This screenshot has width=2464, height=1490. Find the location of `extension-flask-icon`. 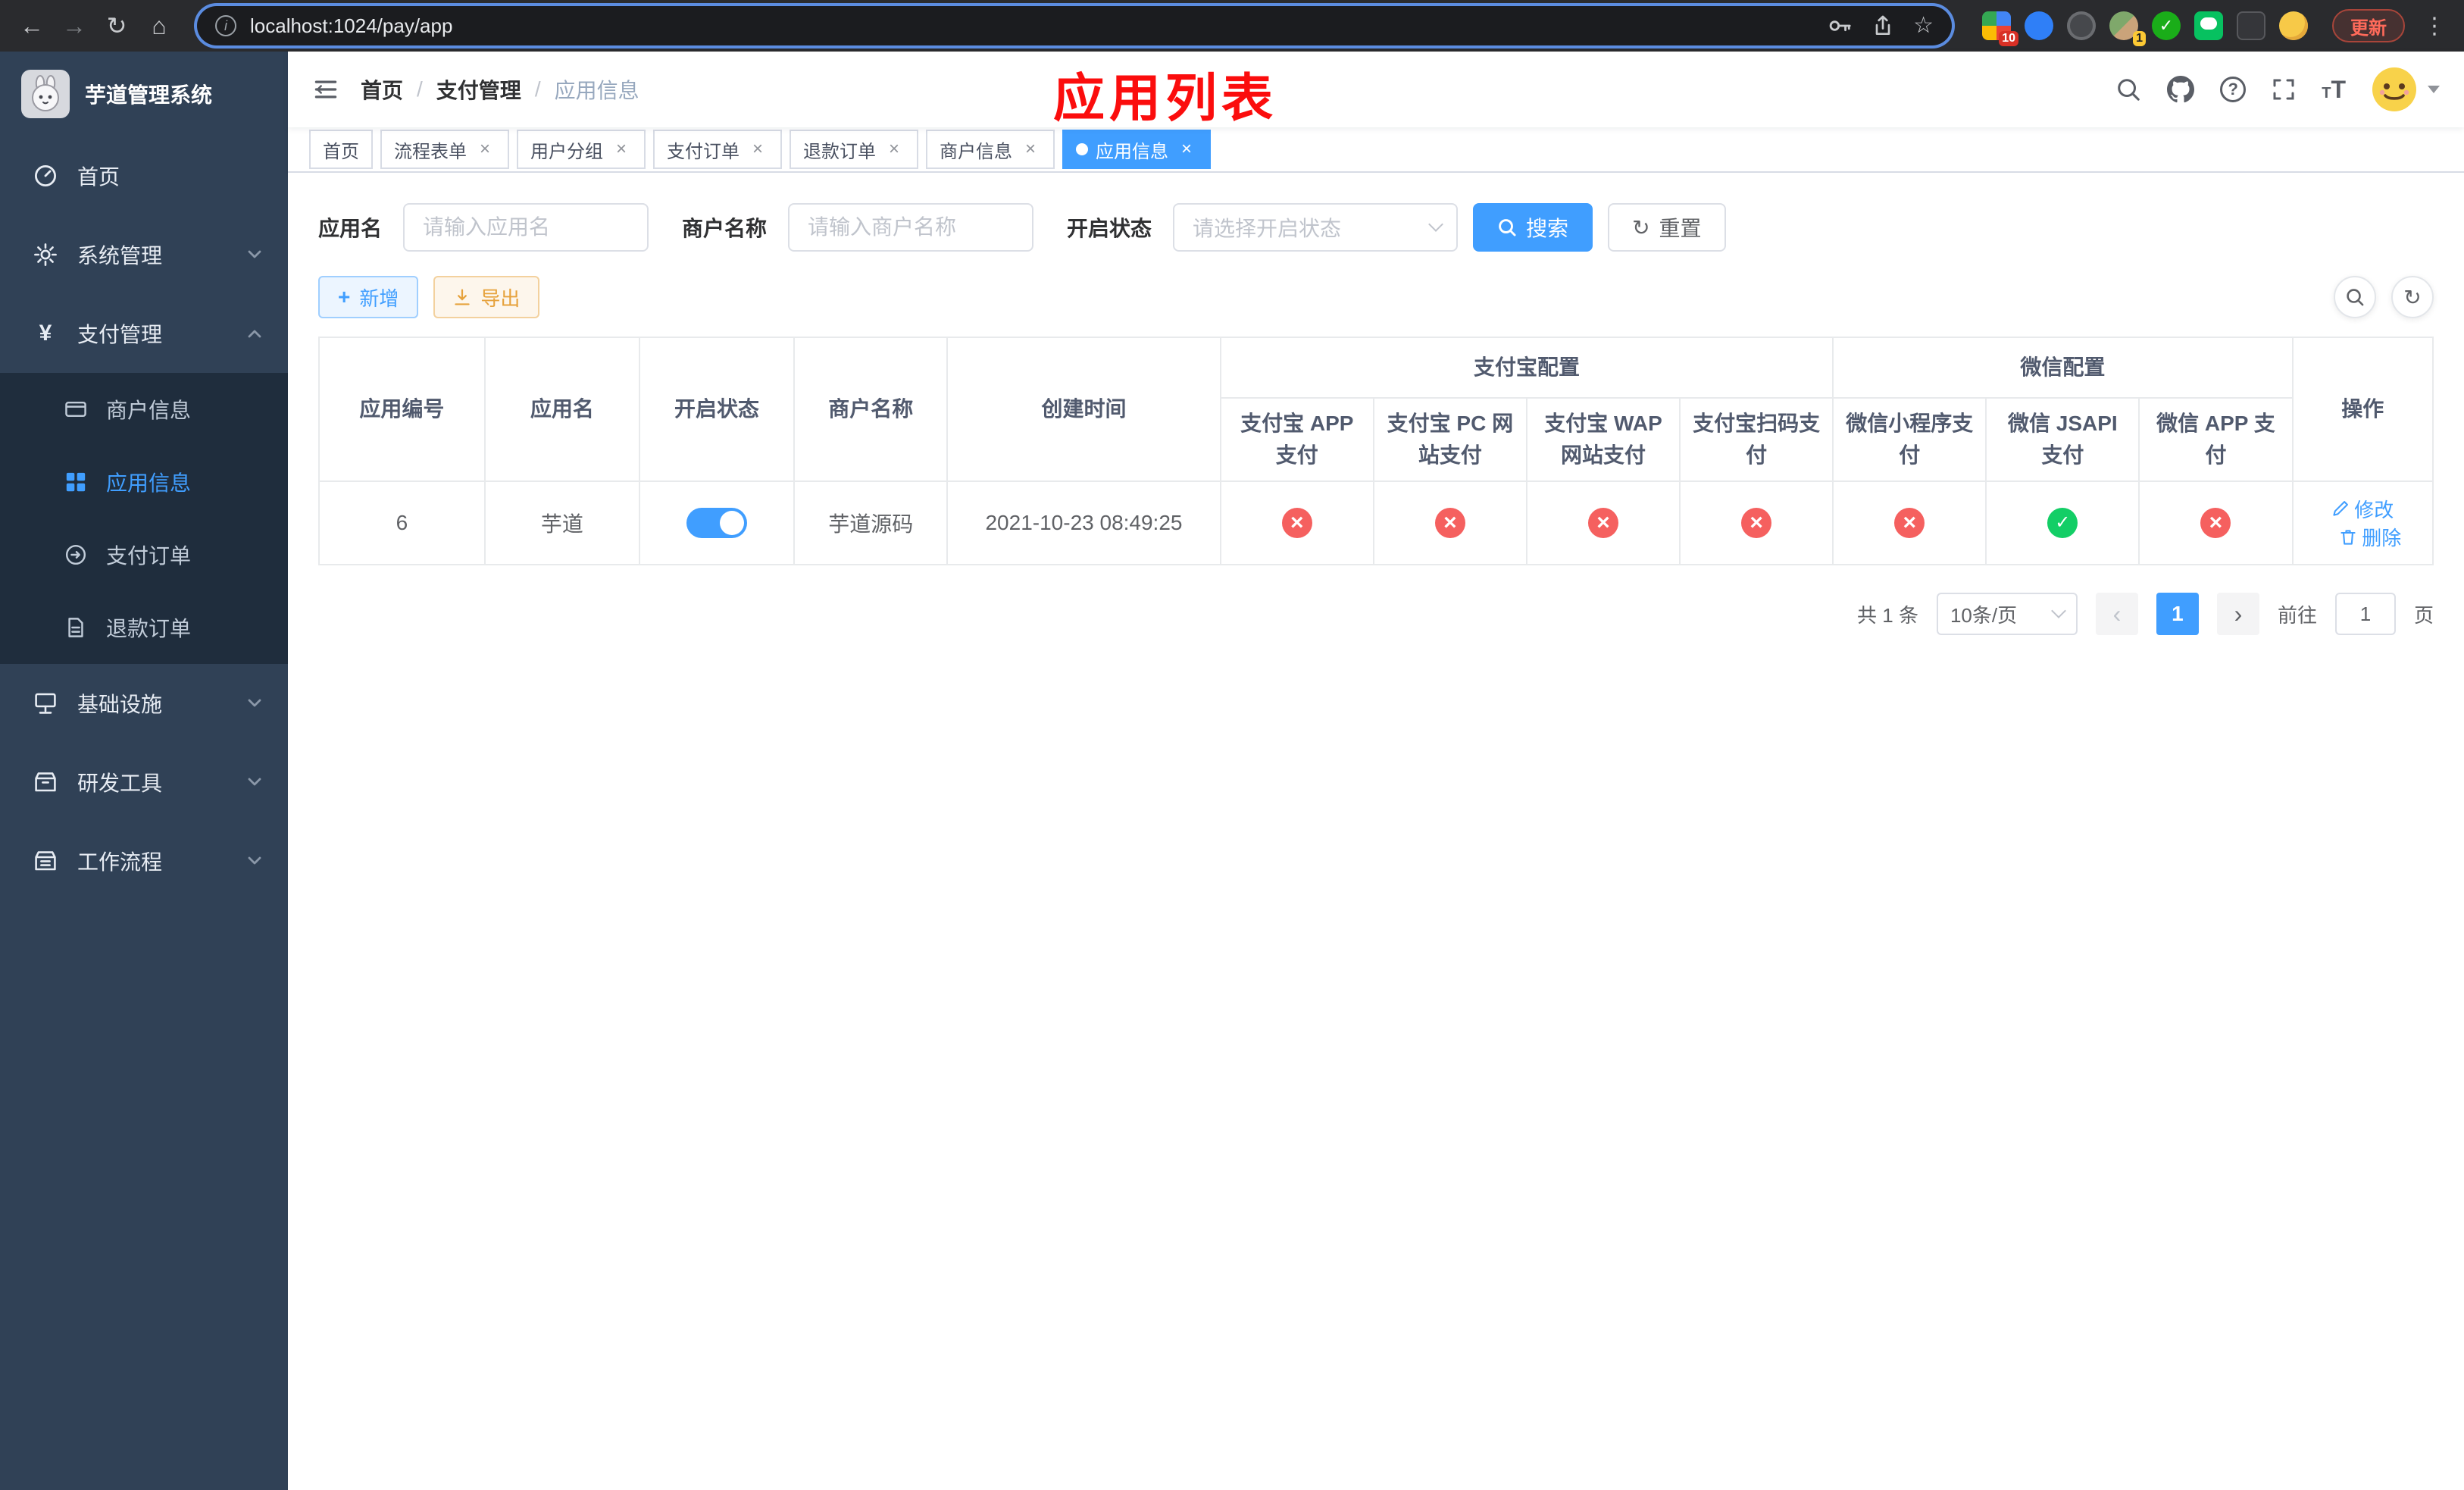

extension-flask-icon is located at coordinates (2251, 26).